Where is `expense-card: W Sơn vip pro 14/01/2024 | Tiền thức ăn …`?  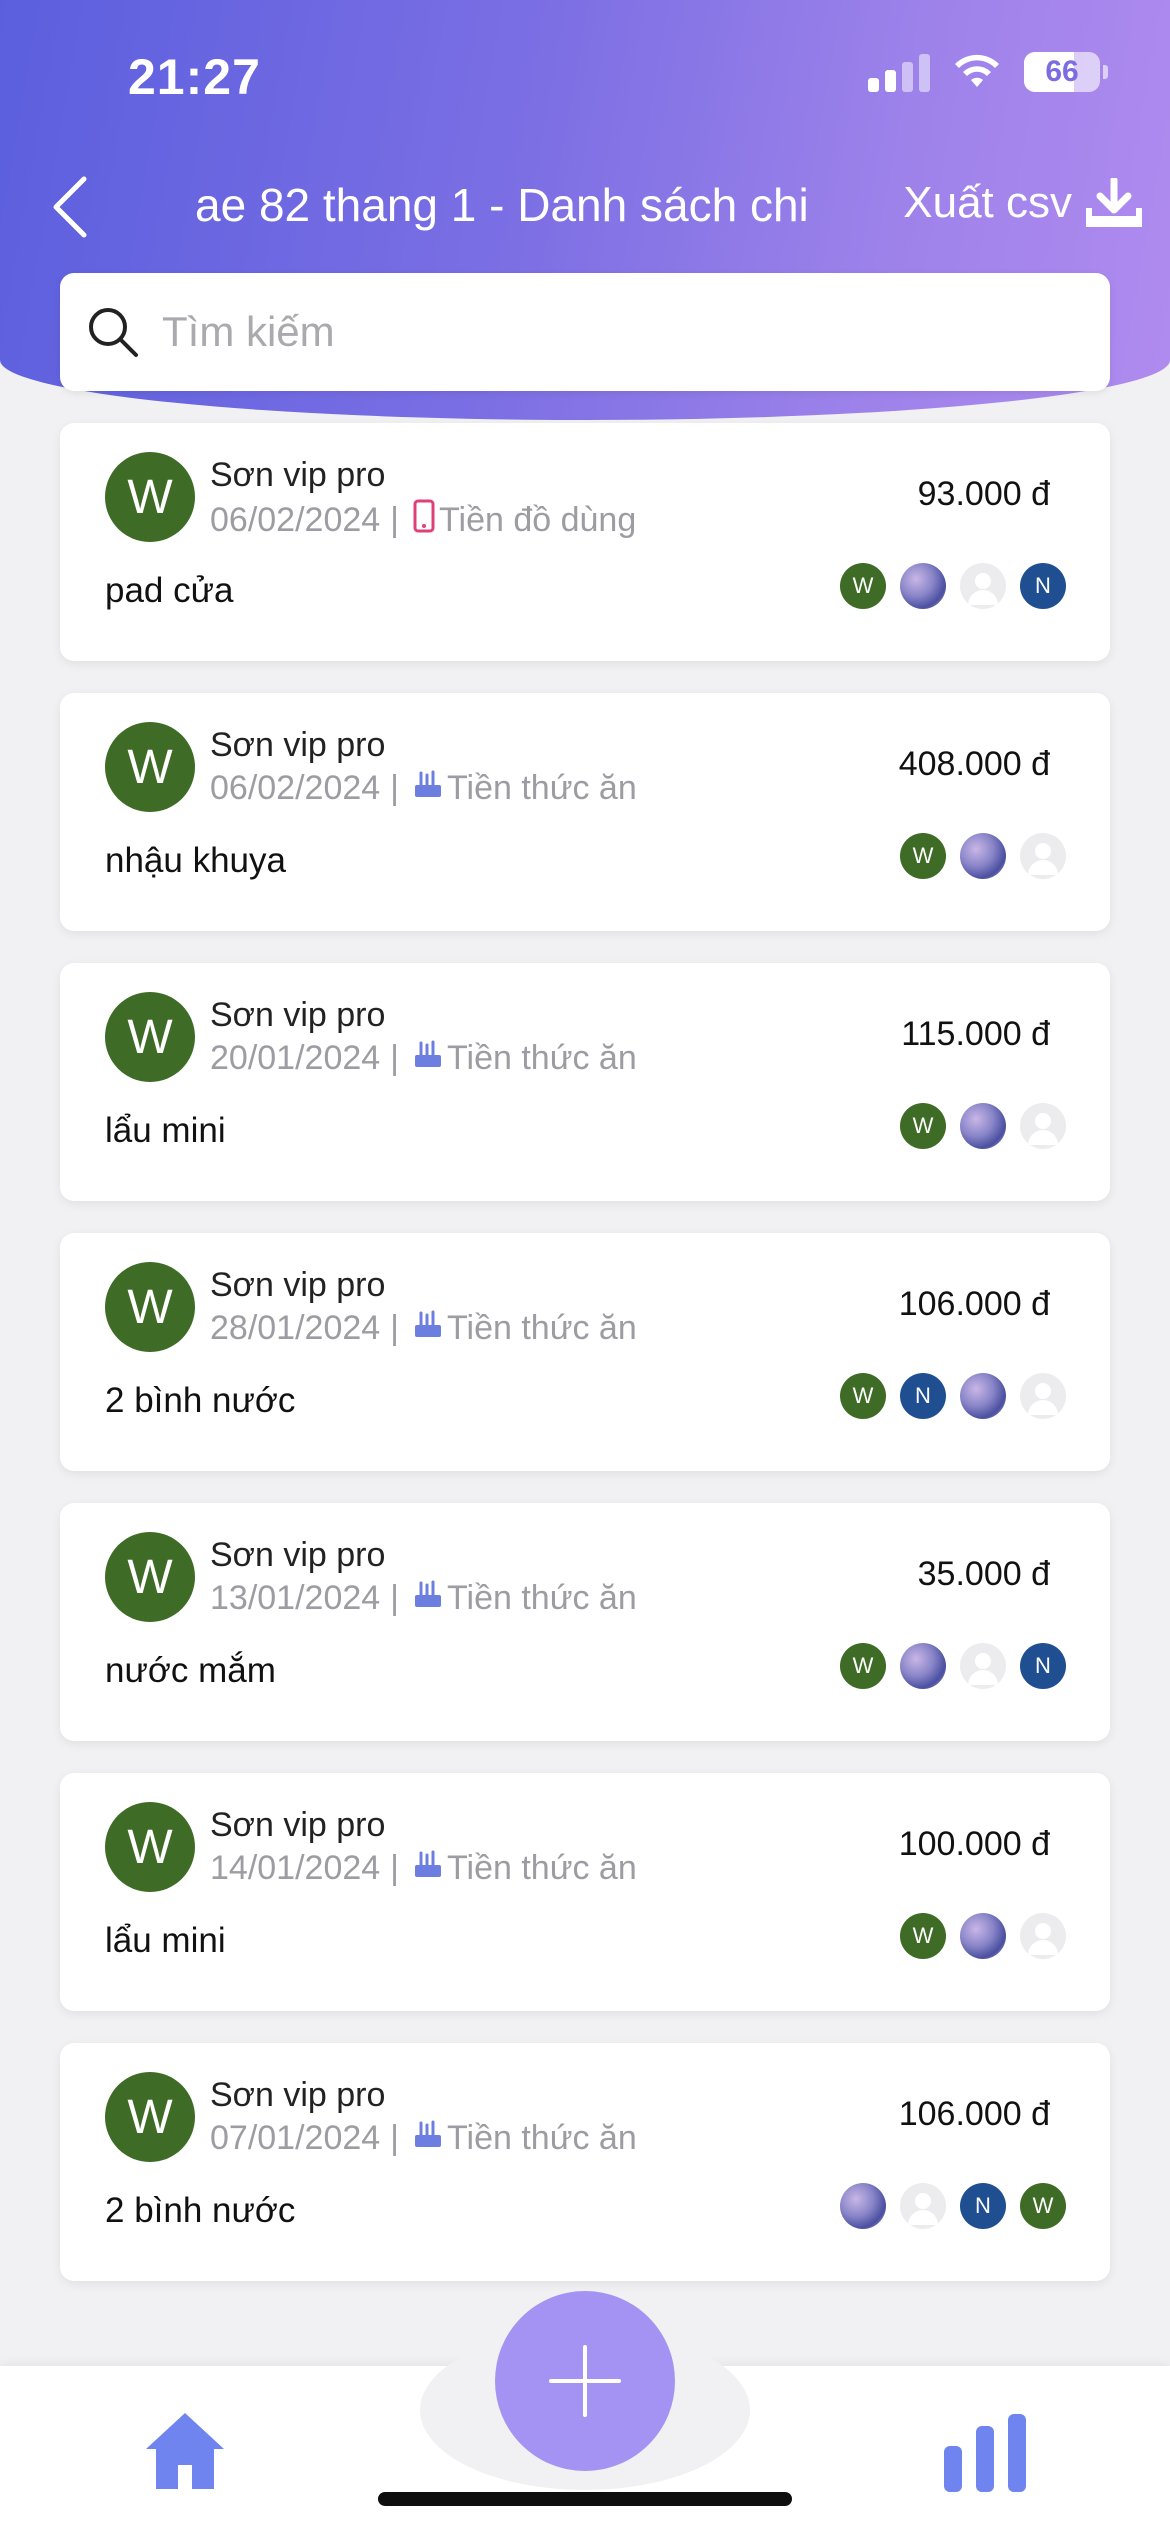
expense-card: W Sơn vip pro 14/01/2024 | Tiền thức ăn … is located at coordinates (585, 1892).